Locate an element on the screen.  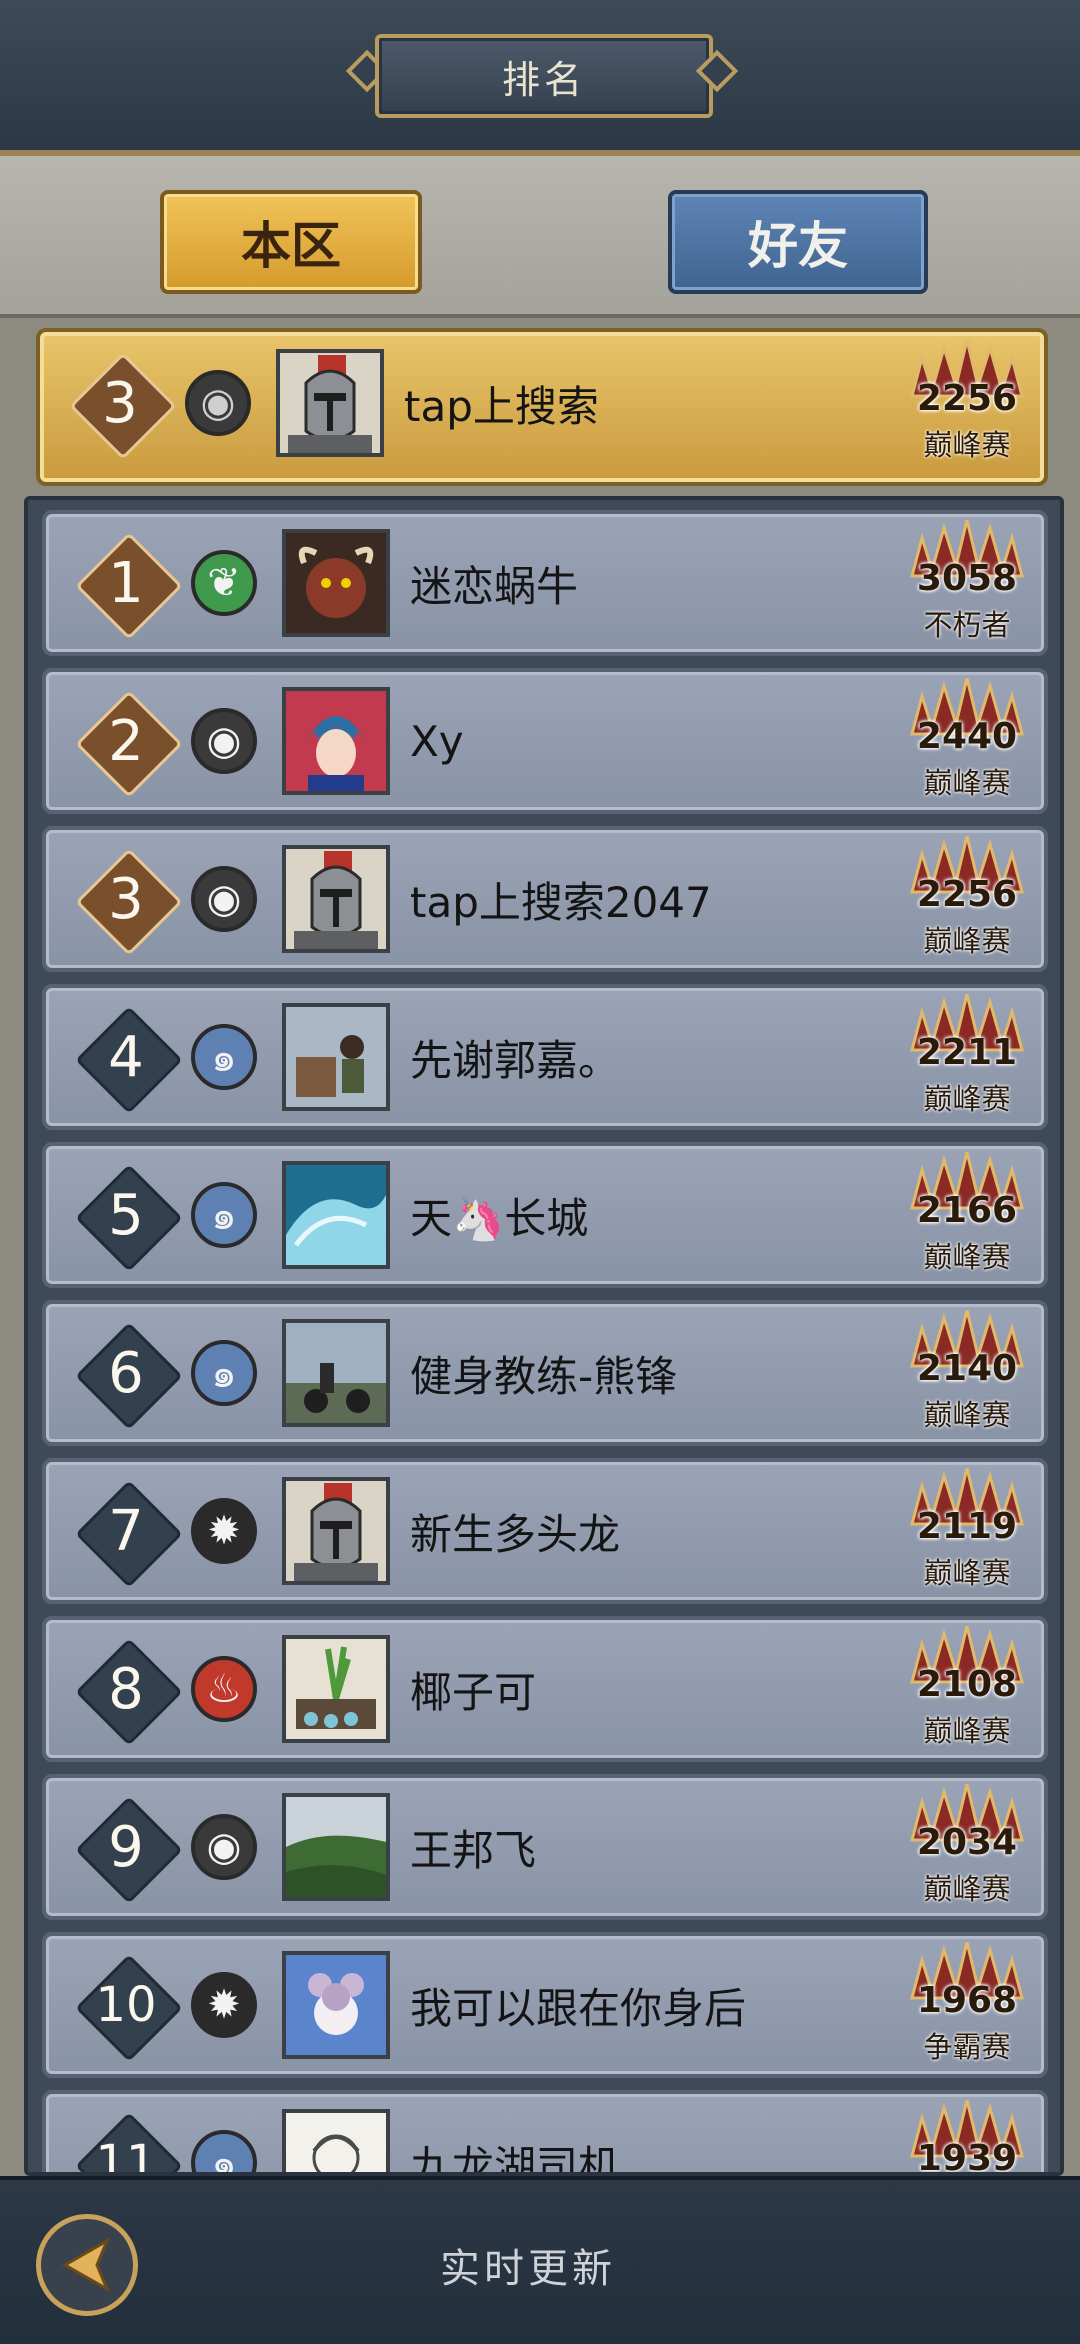
league-badge: 2034 巅峰赛 is located at coordinates (967, 1847).